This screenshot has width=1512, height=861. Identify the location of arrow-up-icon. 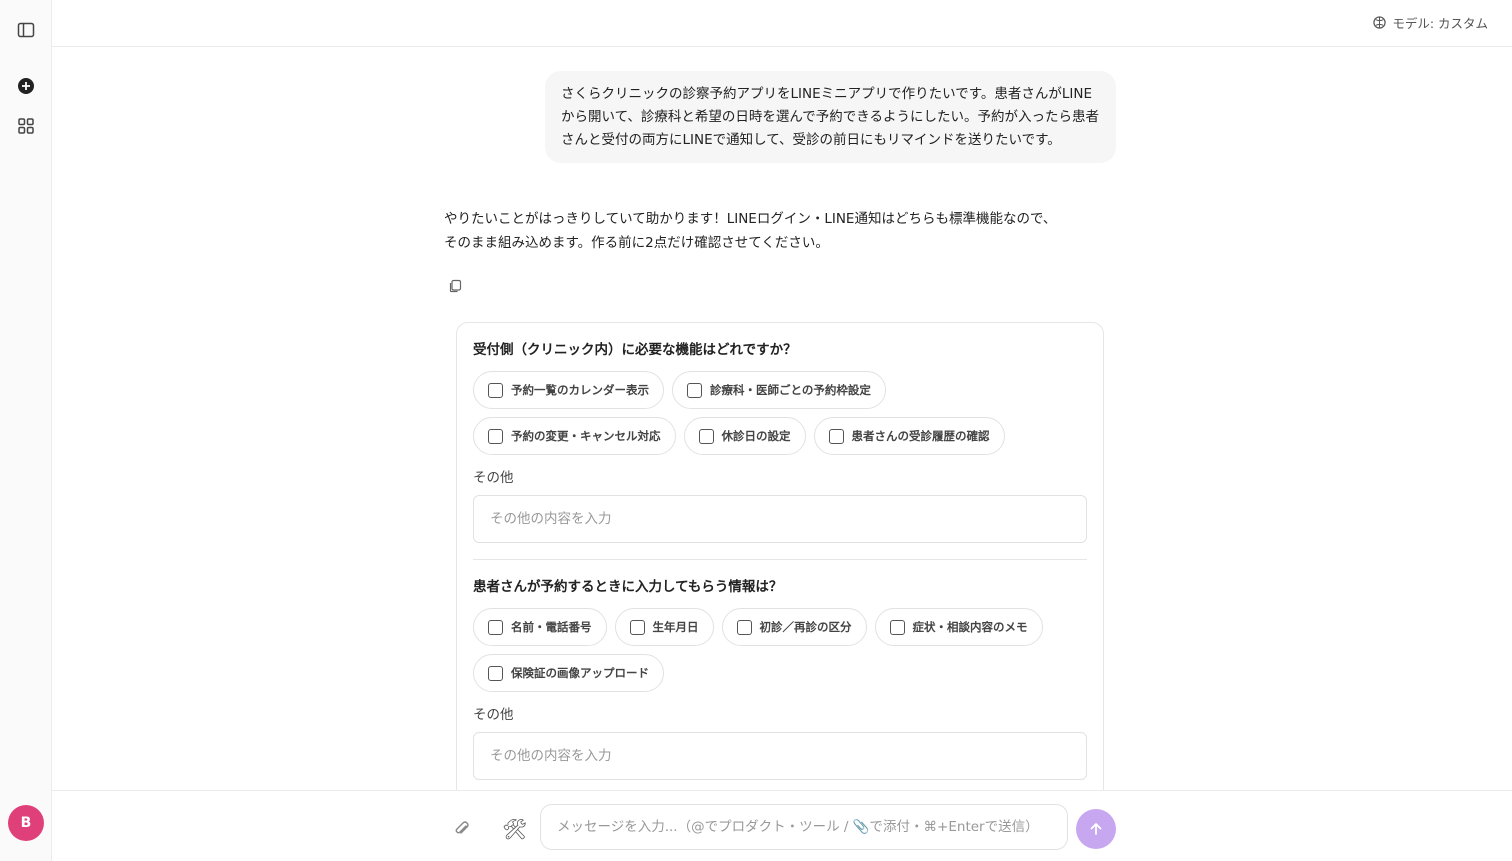
(1096, 829).